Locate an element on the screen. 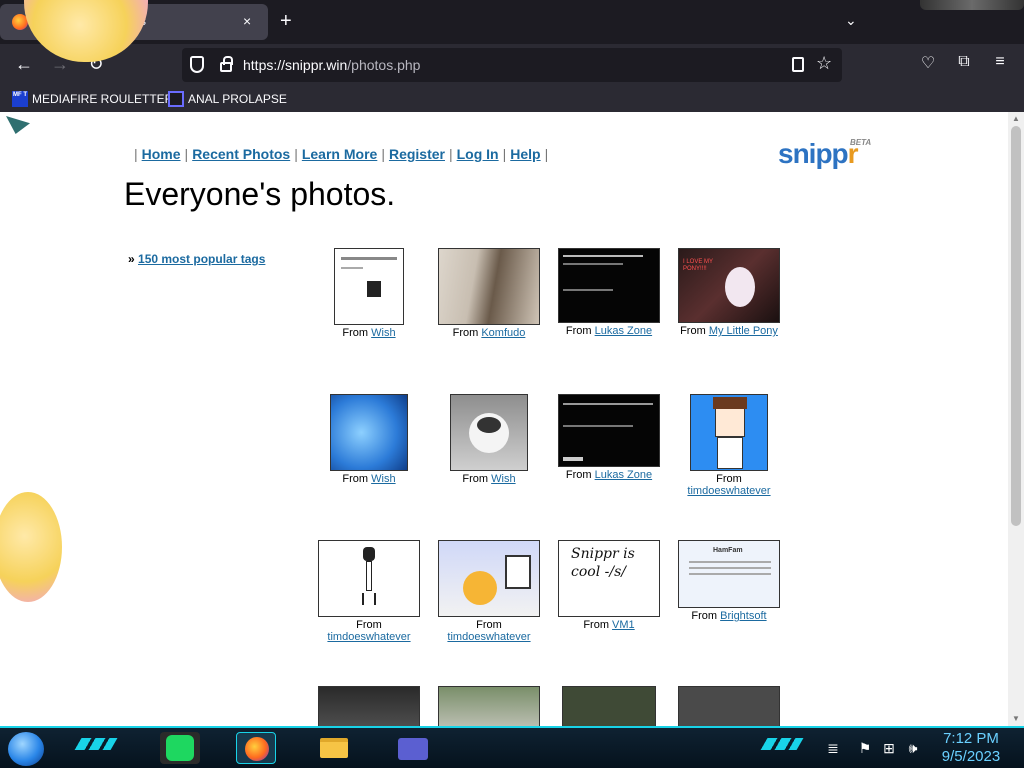 The height and width of the screenshot is (768, 1024). photo-source-link: My Little Pony is located at coordinates (743, 331).